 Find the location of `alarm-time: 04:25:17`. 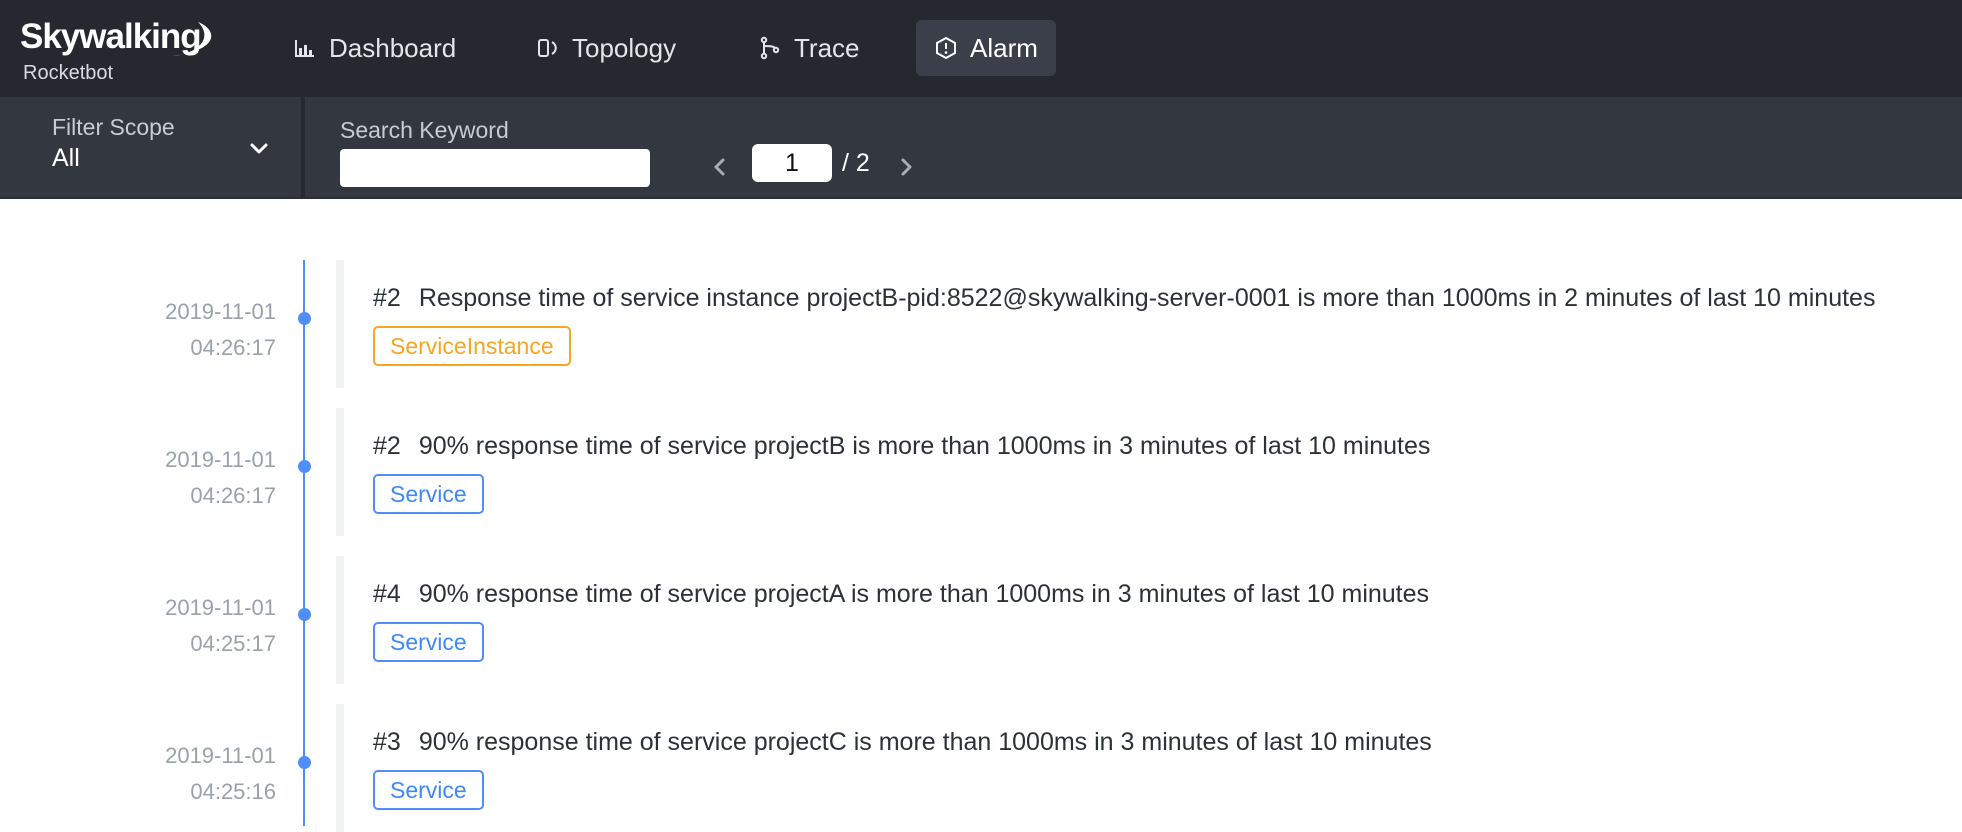

alarm-time: 04:25:17 is located at coordinates (233, 643).